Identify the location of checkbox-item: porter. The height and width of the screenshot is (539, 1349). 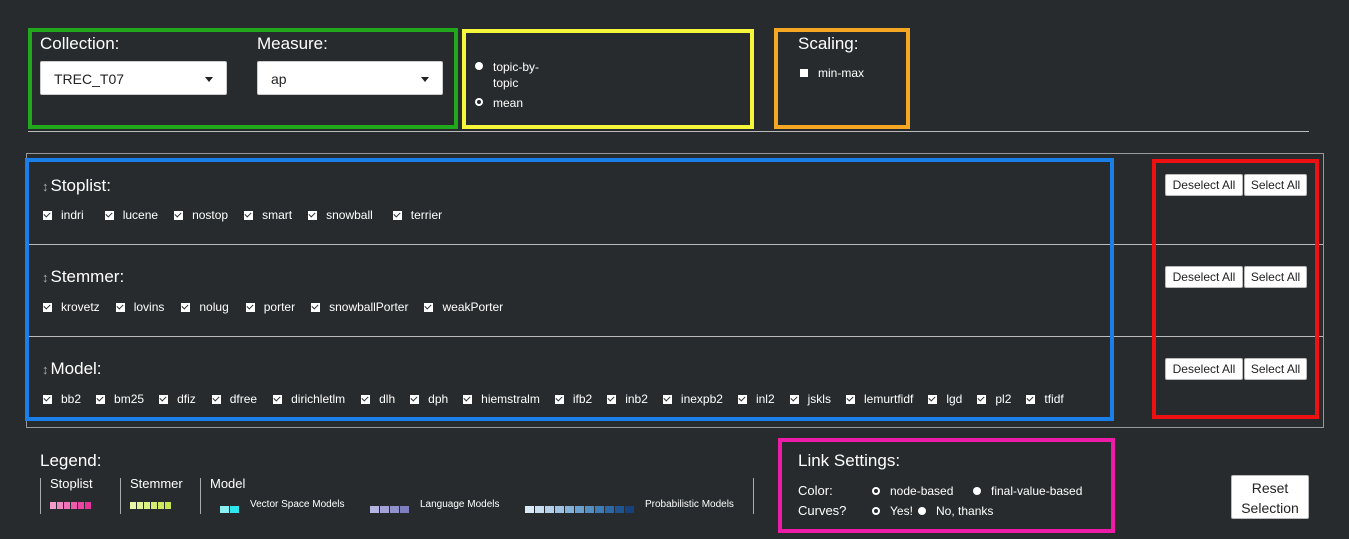
(270, 307).